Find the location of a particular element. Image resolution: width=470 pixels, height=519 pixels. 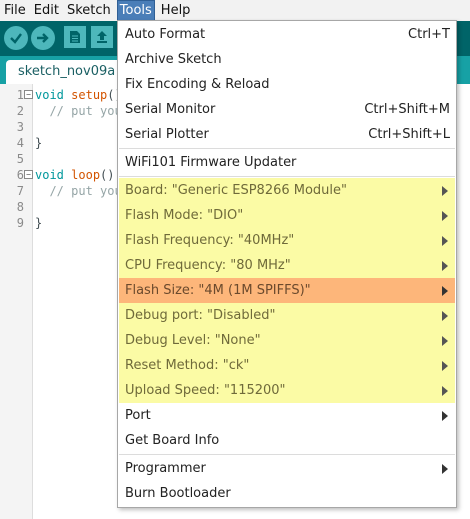

menu-item-label: Port is located at coordinates (138, 415).